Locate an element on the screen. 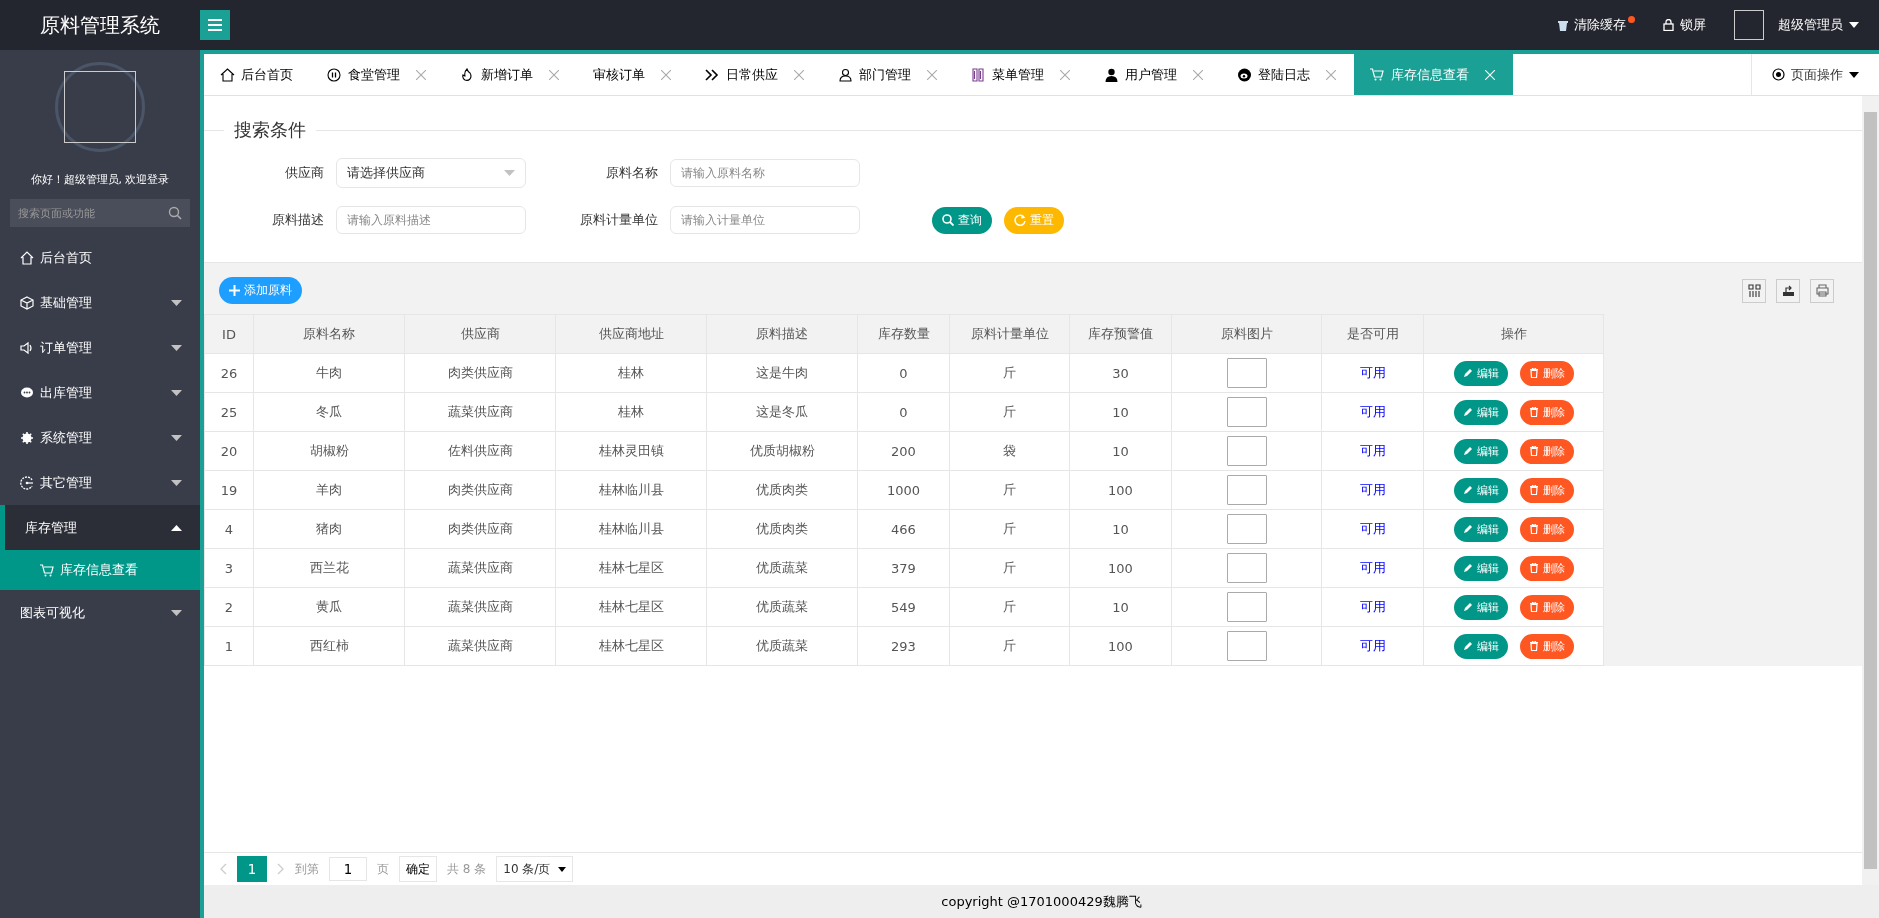 Image resolution: width=1879 pixels, height=918 pixels. input-field: 请输入原料名称 is located at coordinates (765, 173).